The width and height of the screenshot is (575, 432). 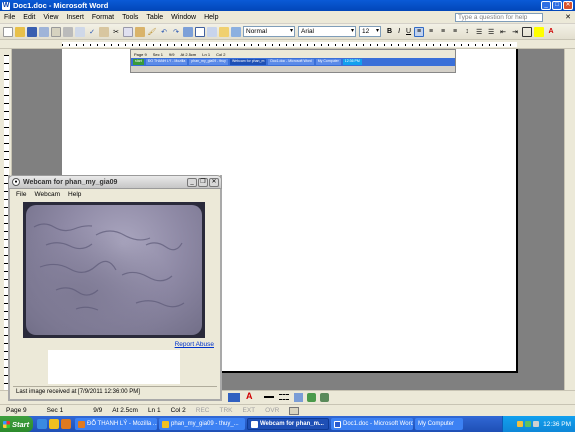 I want to click on copy-icon, so click(x=128, y=31).